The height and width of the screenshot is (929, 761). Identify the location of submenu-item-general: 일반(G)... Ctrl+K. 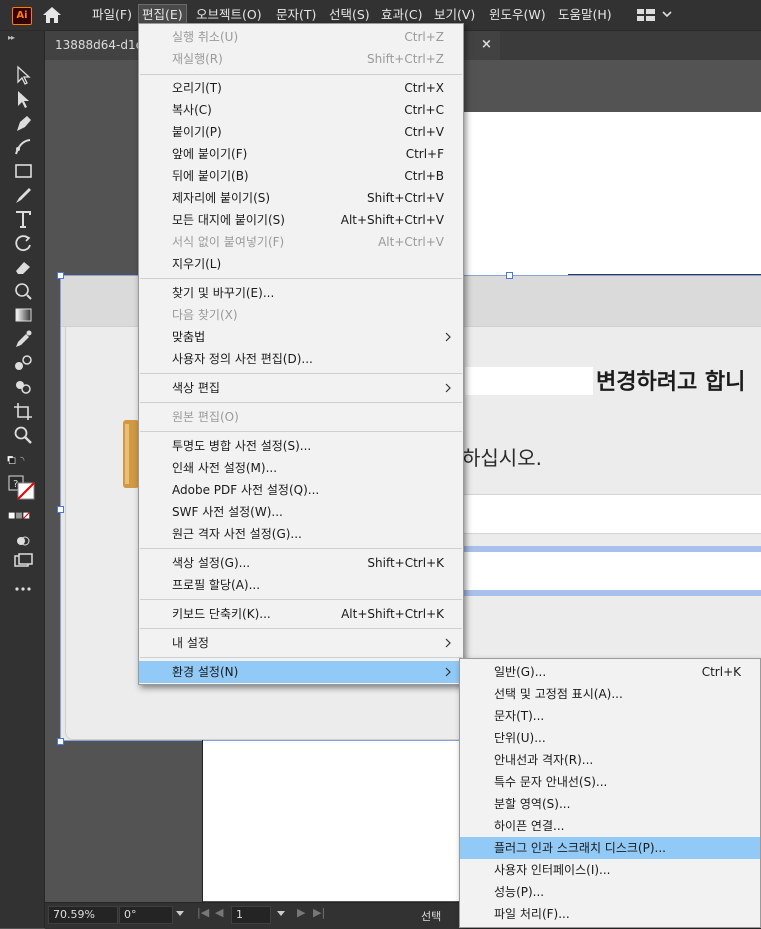
(610, 672).